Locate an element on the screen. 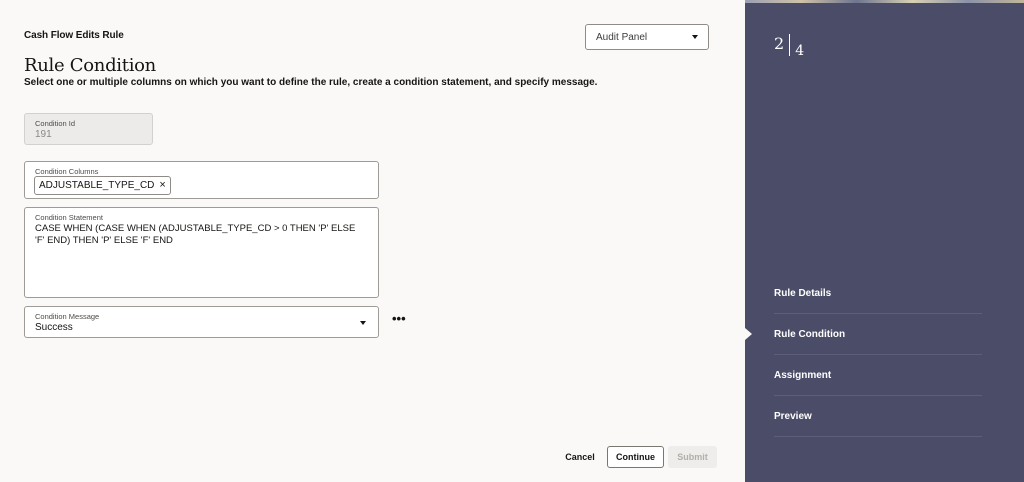  condition-message-select: Condition Message Success is located at coordinates (201, 322).